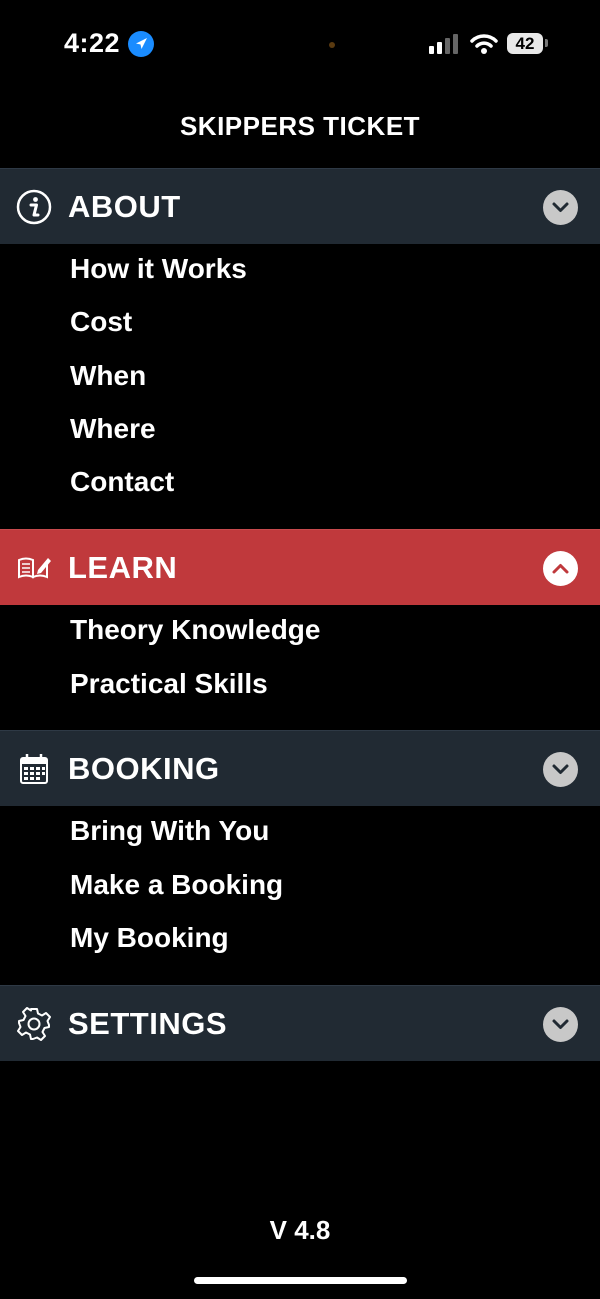 The height and width of the screenshot is (1299, 600). Describe the element at coordinates (124, 206) in the screenshot. I see `section-label-about: ABOUT` at that location.